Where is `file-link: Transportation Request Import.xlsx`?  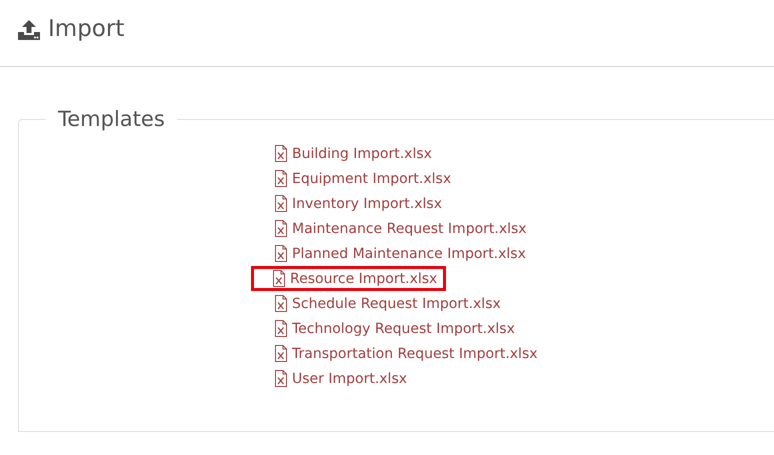 file-link: Transportation Request Import.xlsx is located at coordinates (408, 353).